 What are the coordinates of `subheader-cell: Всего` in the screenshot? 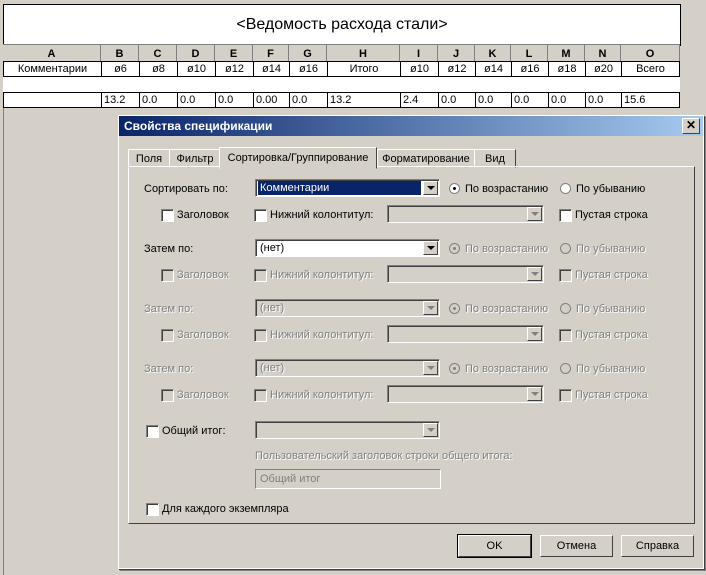 It's located at (650, 69).